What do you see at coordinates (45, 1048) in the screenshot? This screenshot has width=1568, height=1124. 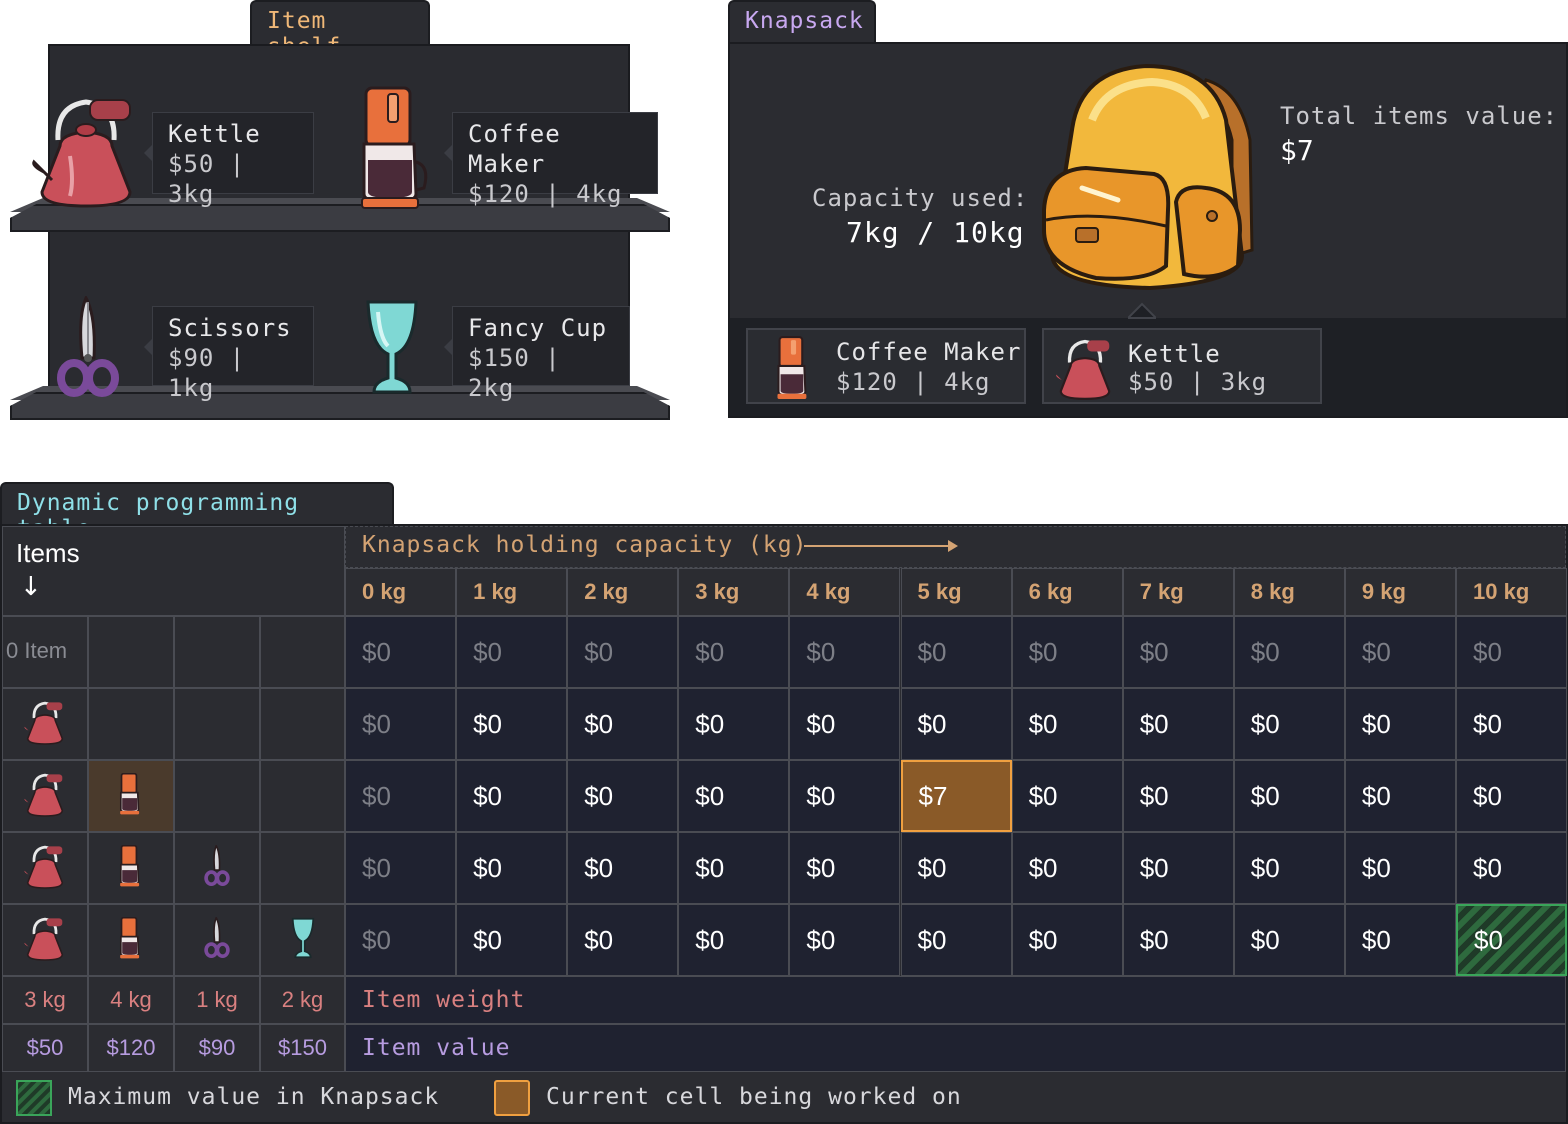 I see `item-value-cell: $50` at bounding box center [45, 1048].